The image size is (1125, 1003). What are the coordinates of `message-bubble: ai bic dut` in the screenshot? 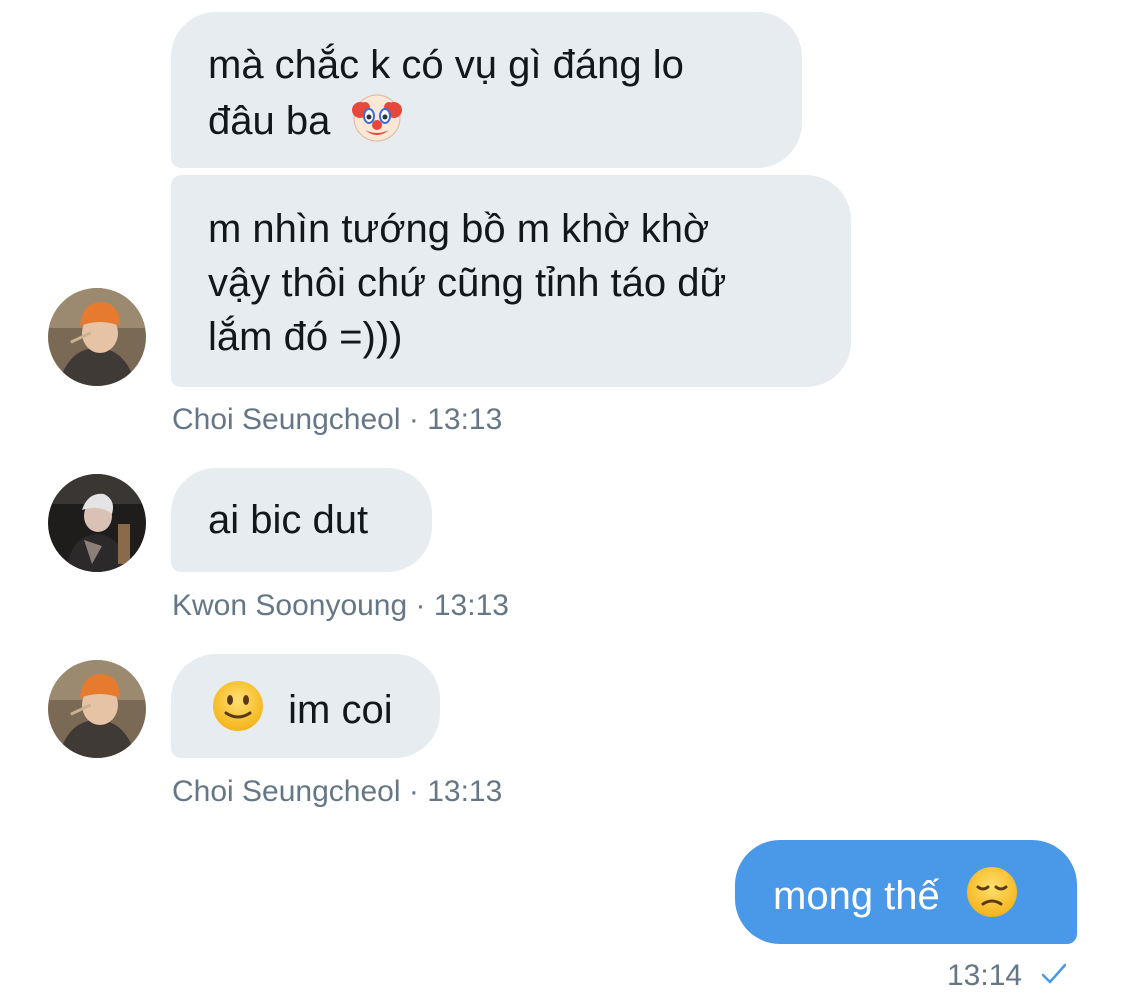 It's located at (301, 520).